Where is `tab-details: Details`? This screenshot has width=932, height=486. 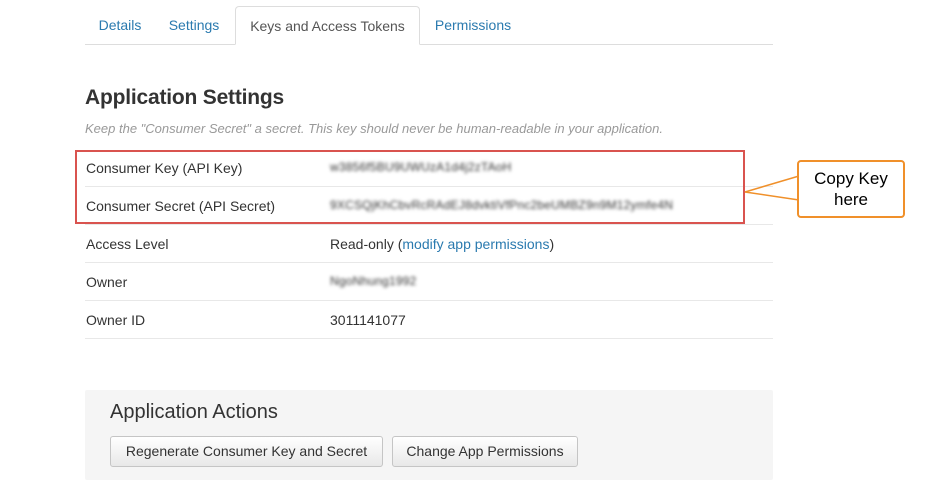
tab-details: Details is located at coordinates (120, 25).